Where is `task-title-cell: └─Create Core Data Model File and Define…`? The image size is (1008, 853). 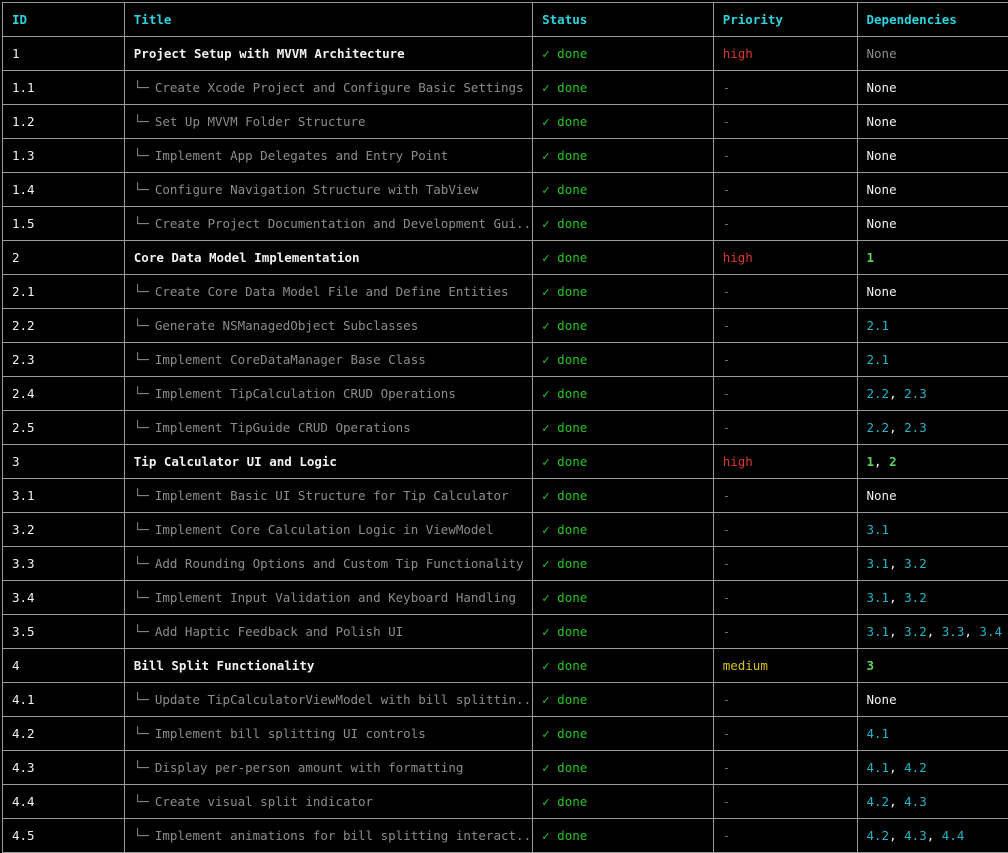 task-title-cell: └─Create Core Data Model File and Define… is located at coordinates (328, 292).